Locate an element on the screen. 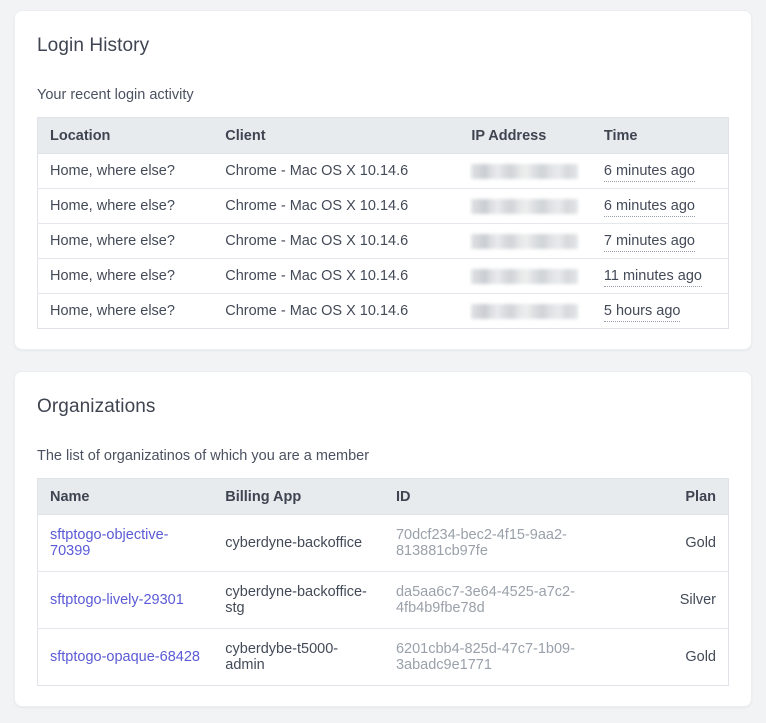  organization-link: sftptogo-lively-29301 is located at coordinates (117, 600).